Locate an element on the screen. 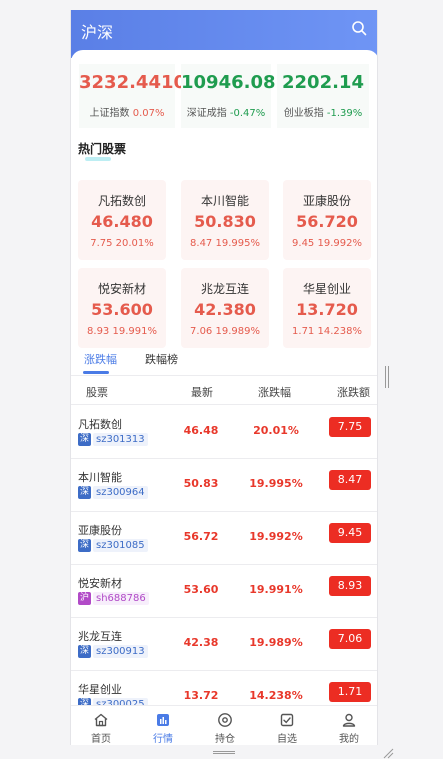 This screenshot has height=759, width=443. change-percent: 20.01% is located at coordinates (276, 430).